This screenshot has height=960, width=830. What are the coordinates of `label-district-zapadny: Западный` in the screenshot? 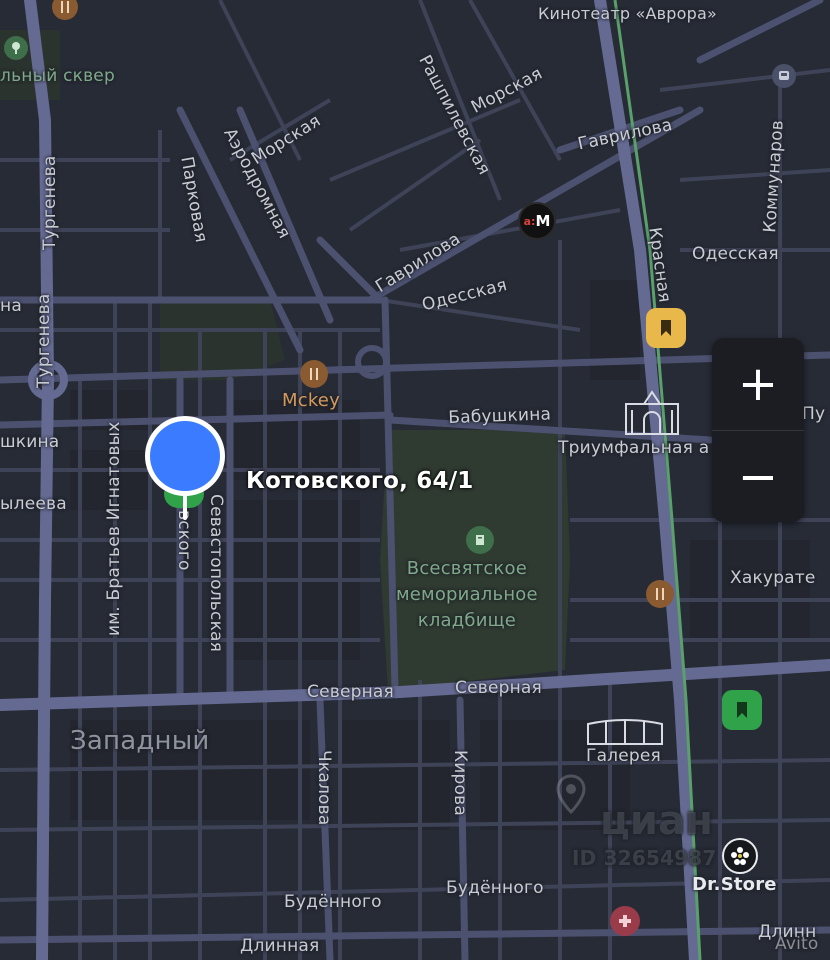 It's located at (140, 741).